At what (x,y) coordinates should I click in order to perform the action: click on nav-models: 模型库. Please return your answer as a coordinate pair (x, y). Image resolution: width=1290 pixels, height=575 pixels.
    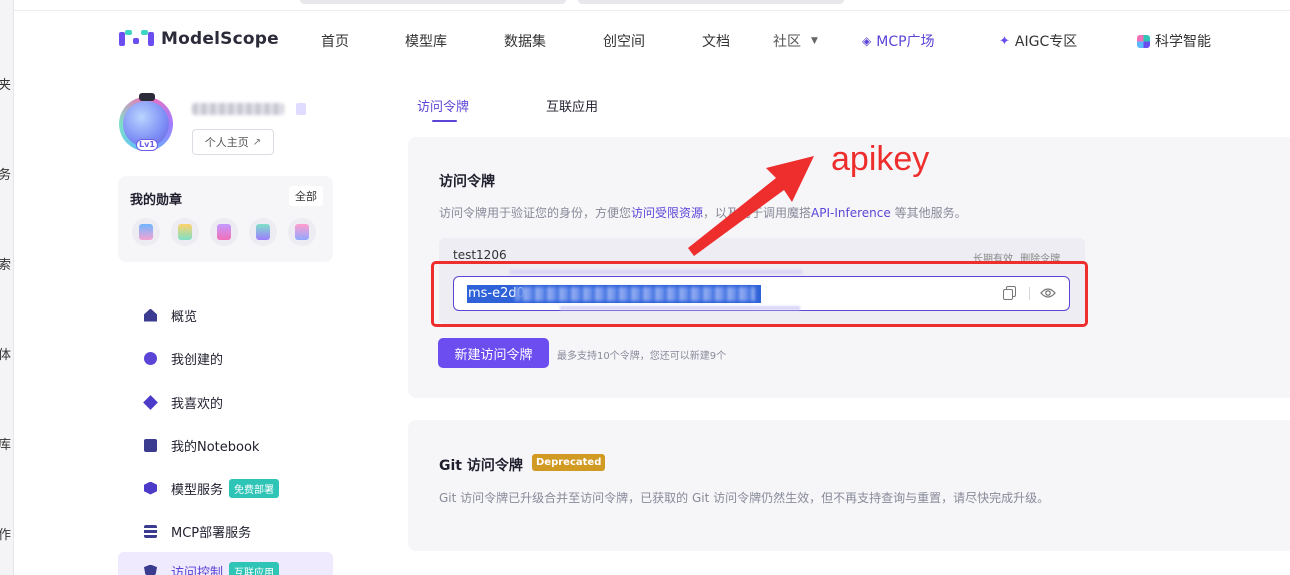
    Looking at the image, I should click on (426, 41).